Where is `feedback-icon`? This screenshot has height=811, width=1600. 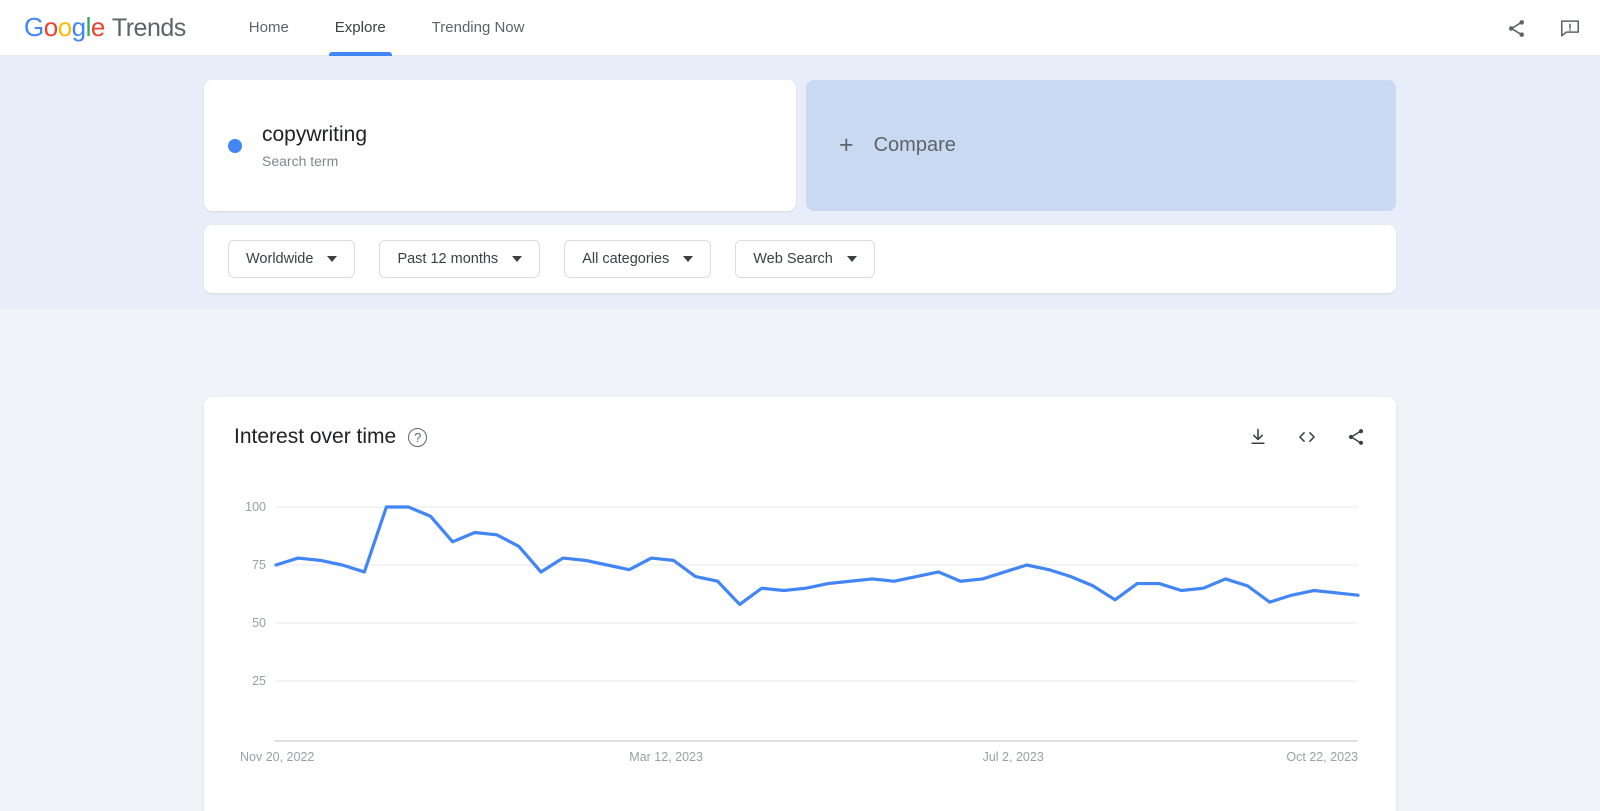 feedback-icon is located at coordinates (1570, 28).